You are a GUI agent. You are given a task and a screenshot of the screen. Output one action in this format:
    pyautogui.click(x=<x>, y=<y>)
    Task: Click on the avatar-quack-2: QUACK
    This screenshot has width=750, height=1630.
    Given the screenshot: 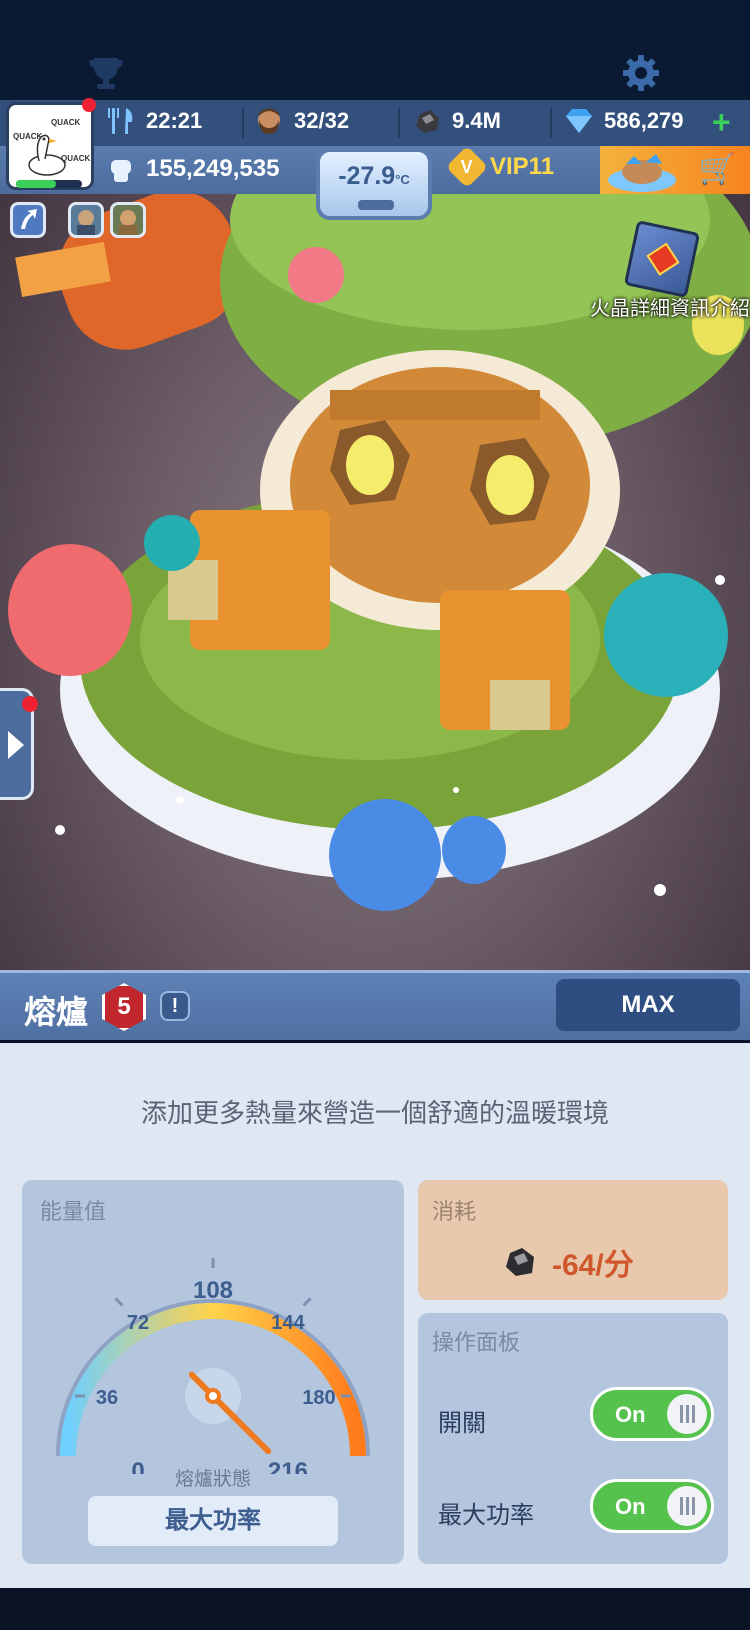 What is the action you would take?
    pyautogui.click(x=66, y=122)
    